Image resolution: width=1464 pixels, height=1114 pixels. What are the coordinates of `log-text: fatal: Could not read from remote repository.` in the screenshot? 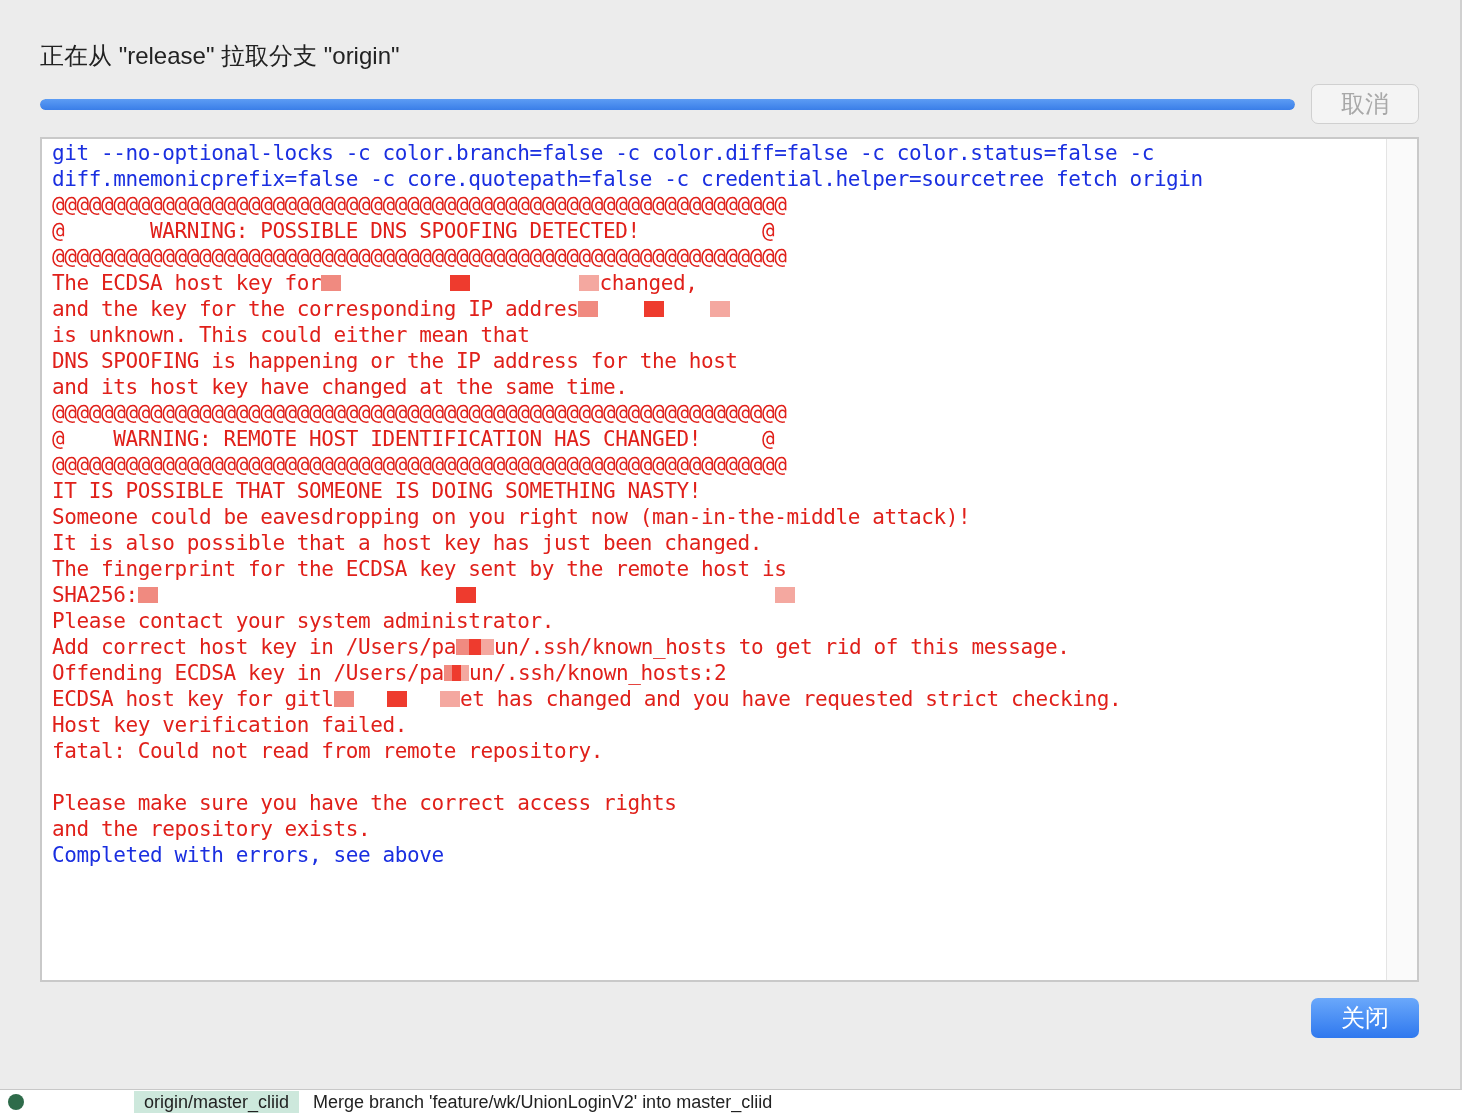 It's located at (327, 751).